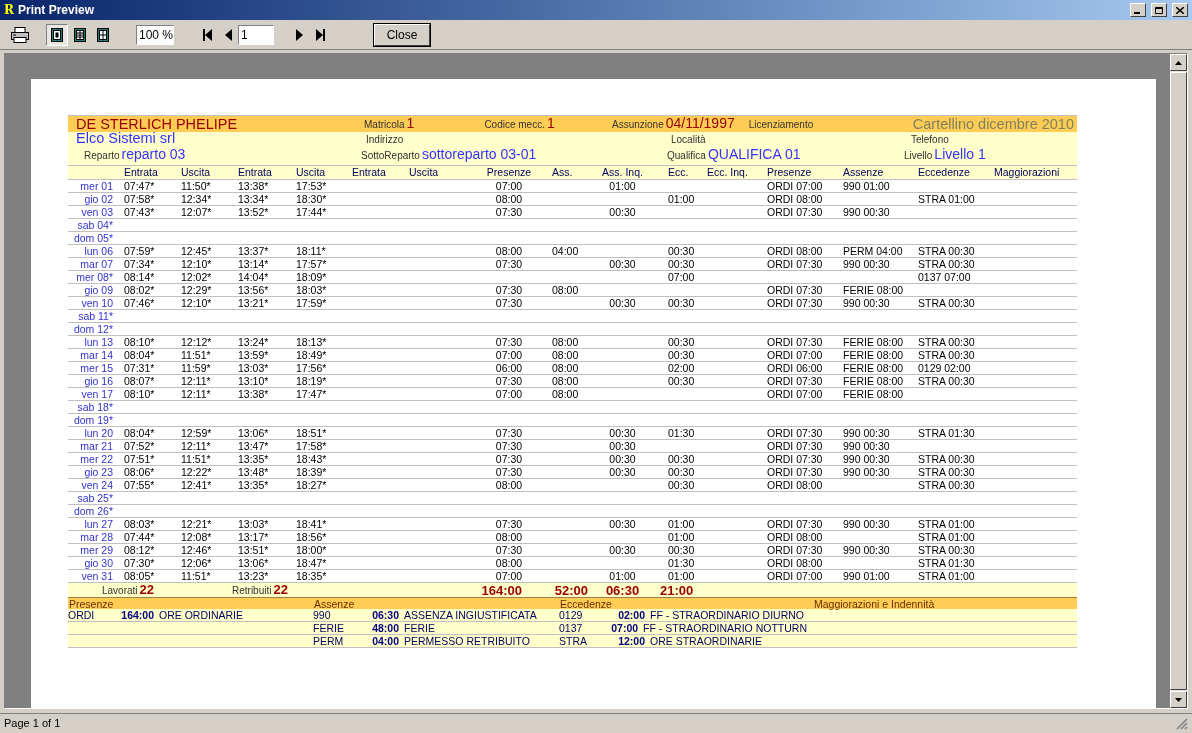 This screenshot has width=1192, height=733. What do you see at coordinates (311, 446) in the screenshot?
I see `table-cell-text: 17:58*` at bounding box center [311, 446].